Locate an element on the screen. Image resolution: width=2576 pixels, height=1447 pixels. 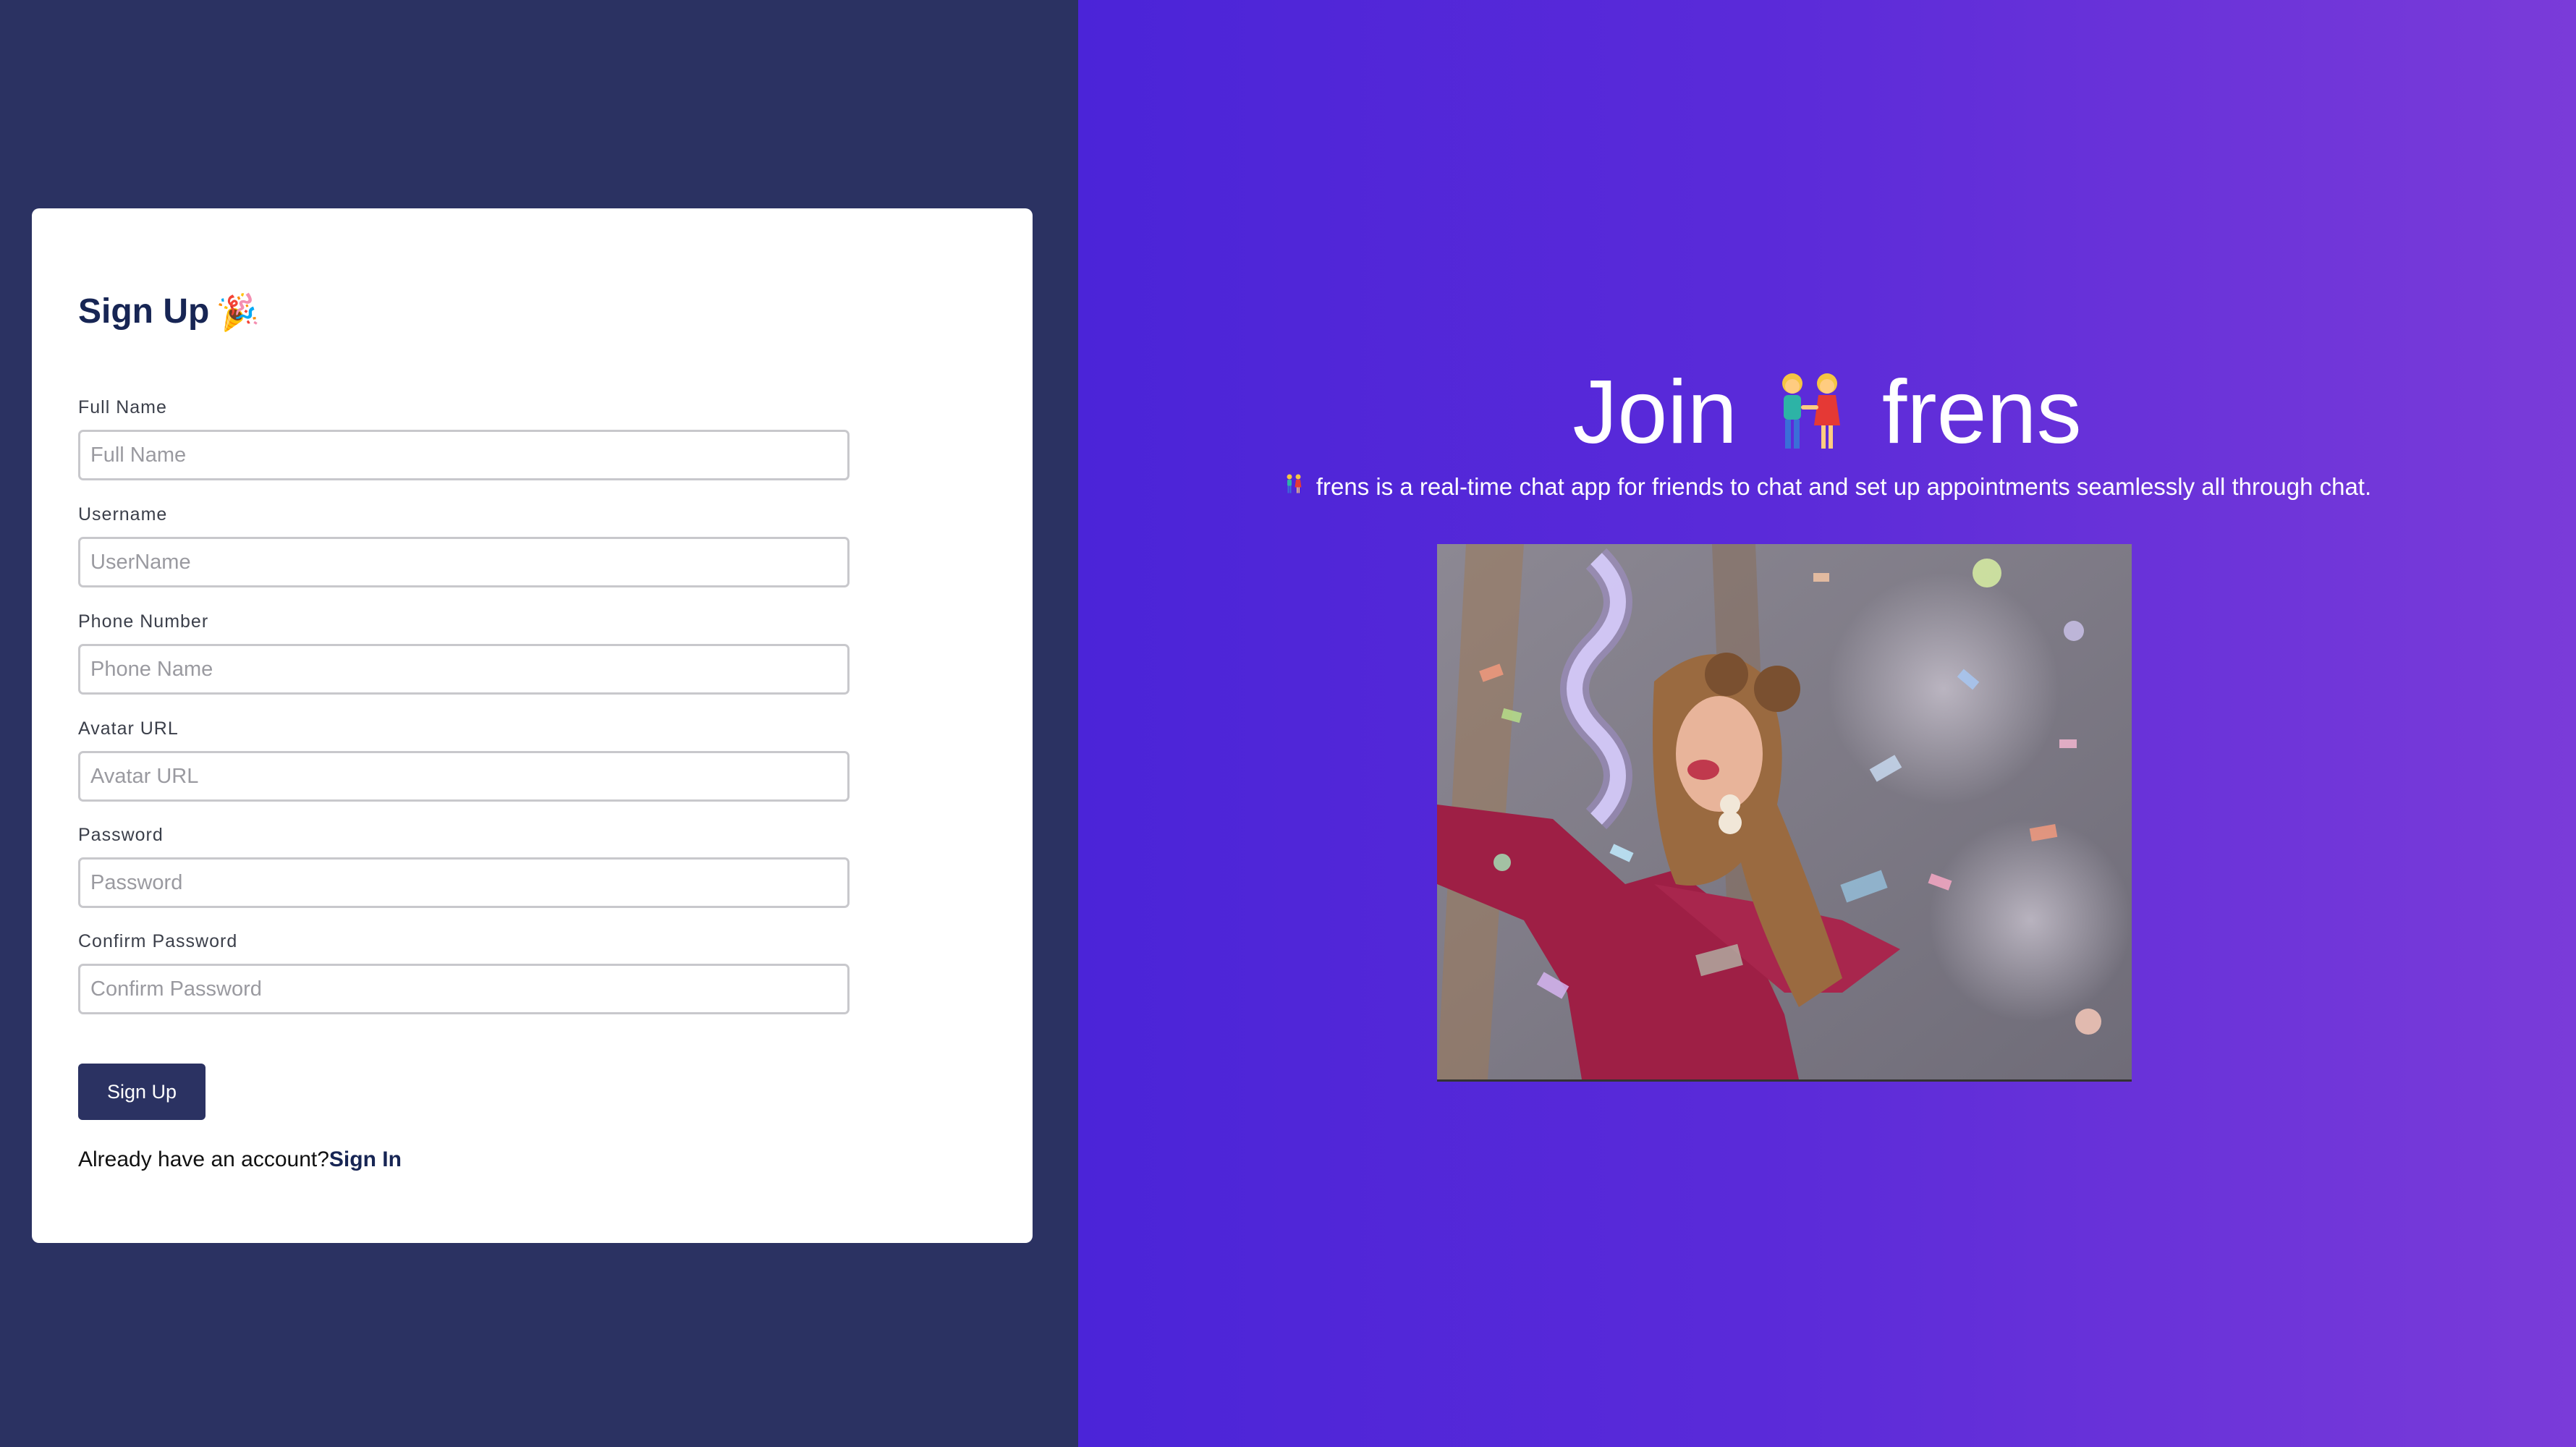
hero-title-join: Join is located at coordinates (1654, 412).